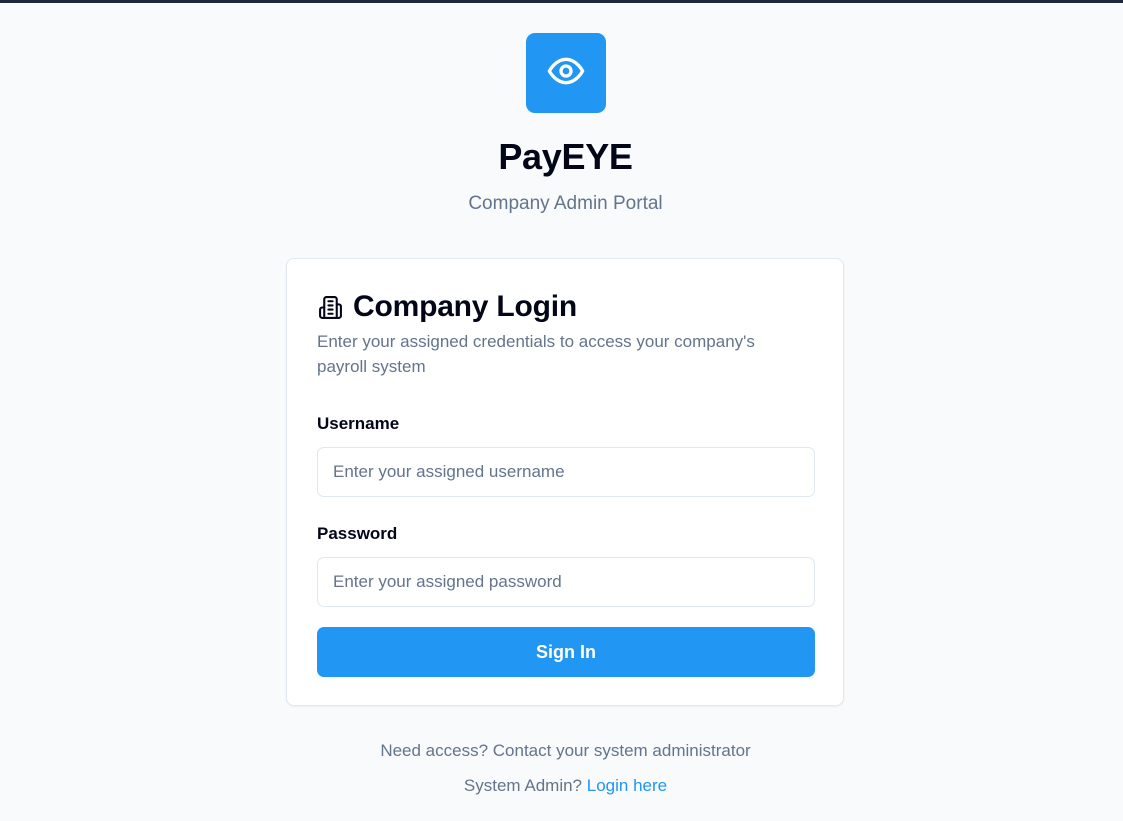  What do you see at coordinates (566, 472) in the screenshot?
I see `username-input` at bounding box center [566, 472].